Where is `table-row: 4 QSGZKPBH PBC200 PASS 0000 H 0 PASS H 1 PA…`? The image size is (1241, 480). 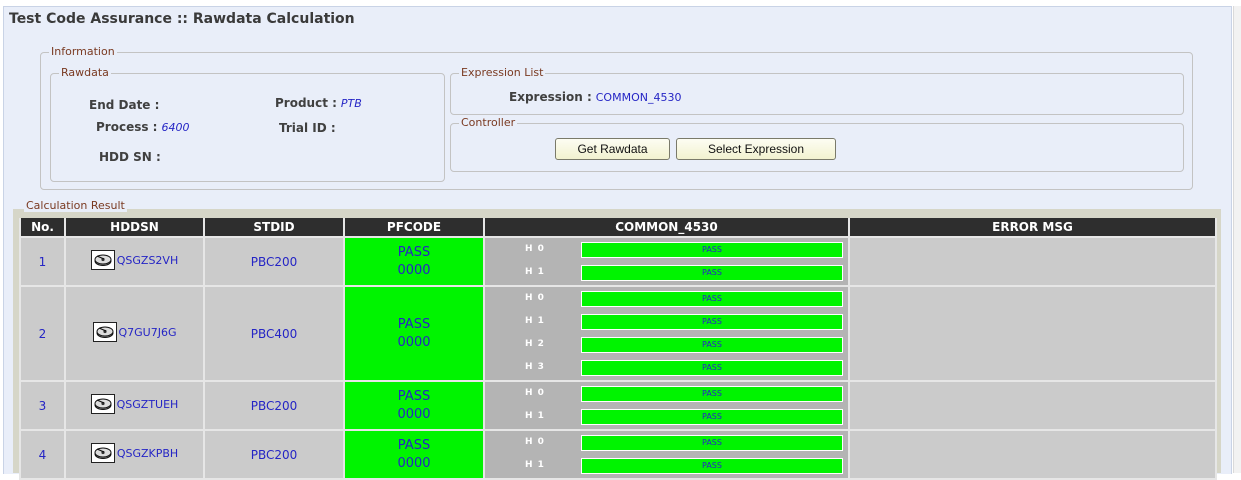 table-row: 4 QSGZKPBH PBC200 PASS 0000 H 0 PASS H 1 PA… is located at coordinates (618, 454).